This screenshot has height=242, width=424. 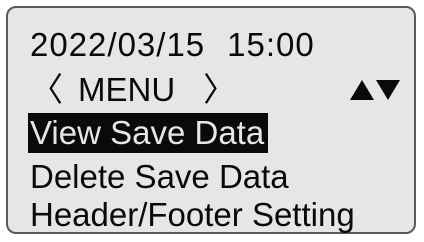 I want to click on triangle-down-icon, so click(x=388, y=90).